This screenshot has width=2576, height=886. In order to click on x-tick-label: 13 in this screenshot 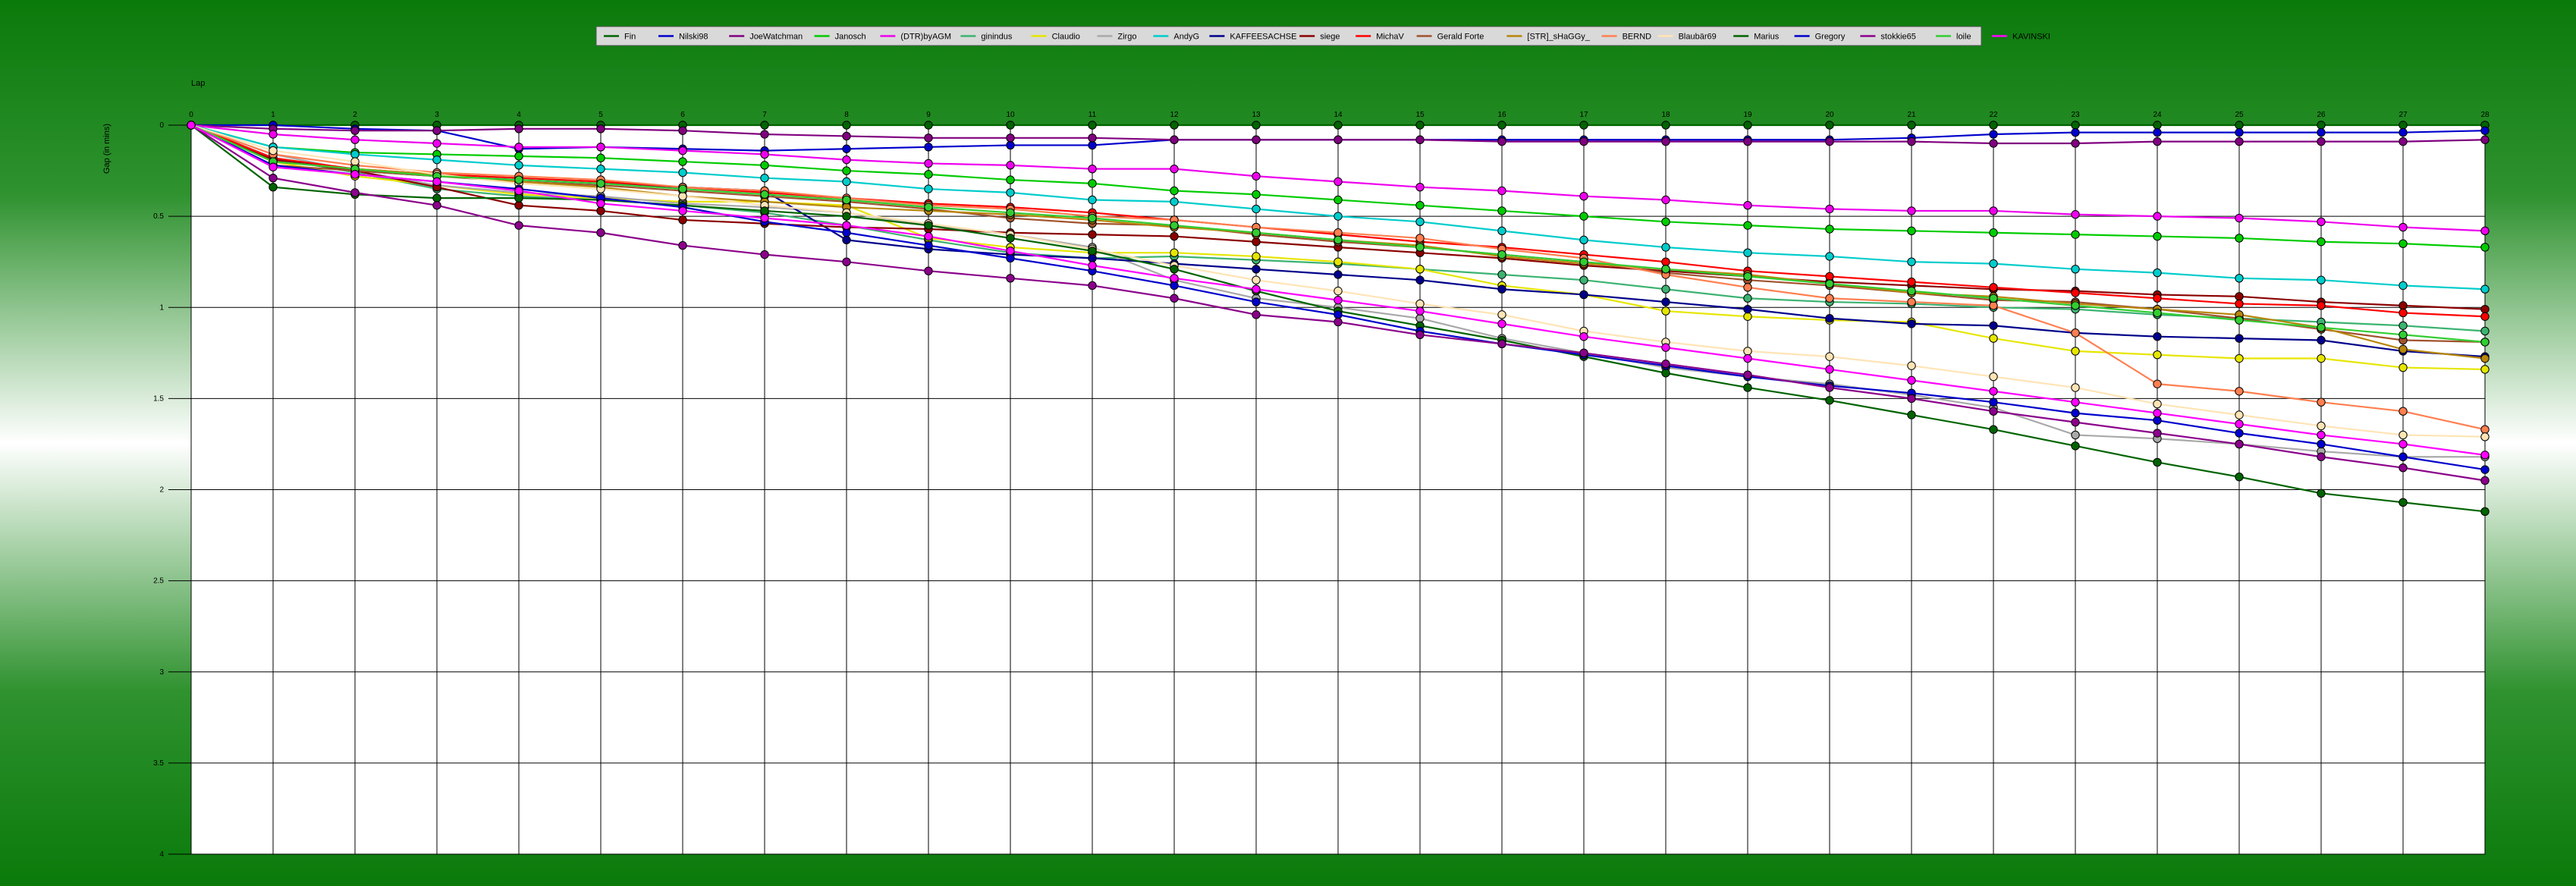, I will do `click(1256, 115)`.